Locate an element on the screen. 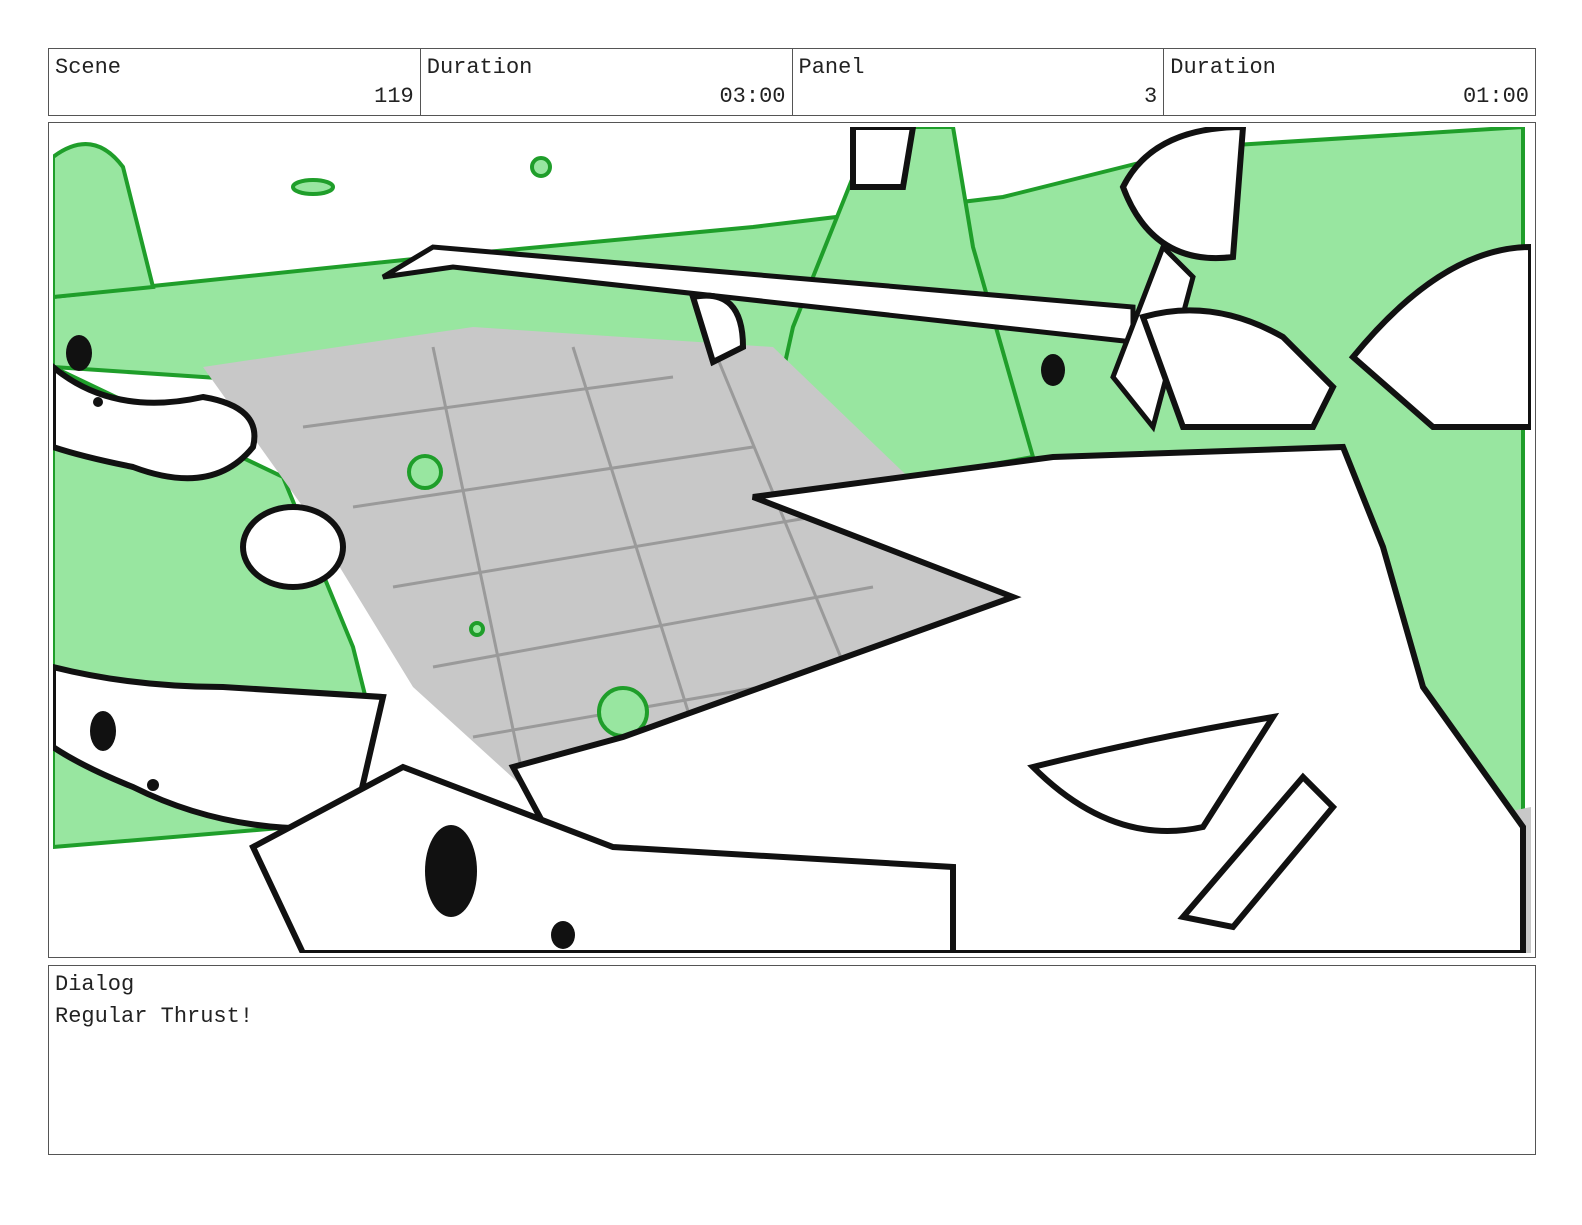 The height and width of the screenshot is (1225, 1582). scene-duration-cell: Duration 03:00 is located at coordinates (607, 82).